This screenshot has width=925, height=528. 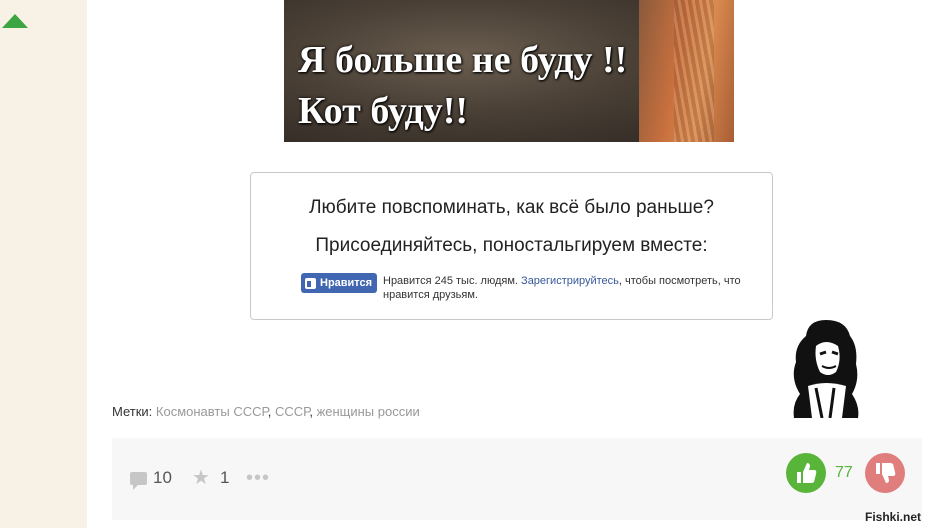 I want to click on facebook-like-label: Нравится, so click(x=346, y=283).